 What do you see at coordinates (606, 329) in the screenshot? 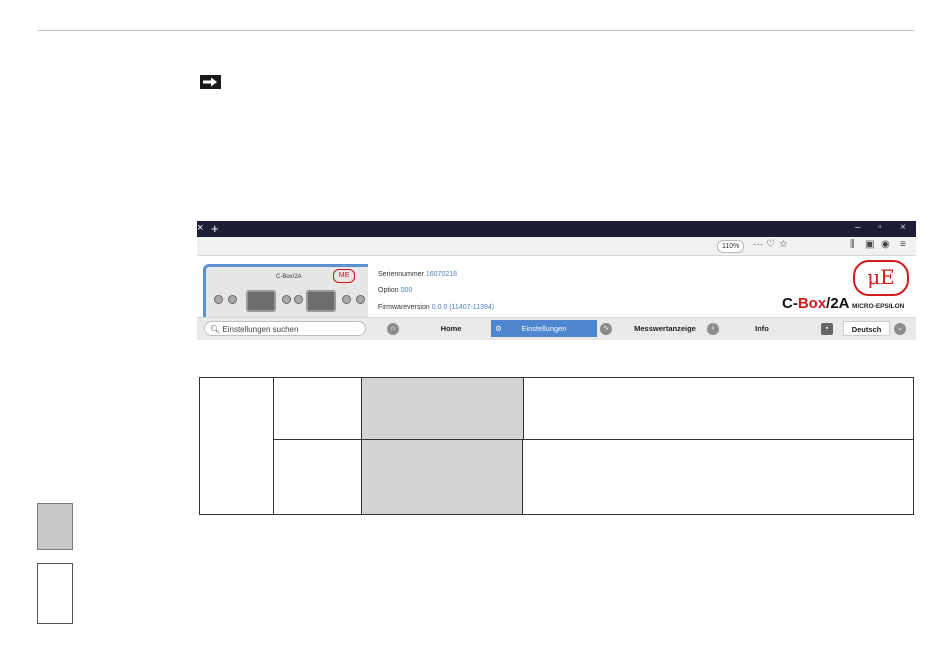
I see `wave-icon: ∿` at bounding box center [606, 329].